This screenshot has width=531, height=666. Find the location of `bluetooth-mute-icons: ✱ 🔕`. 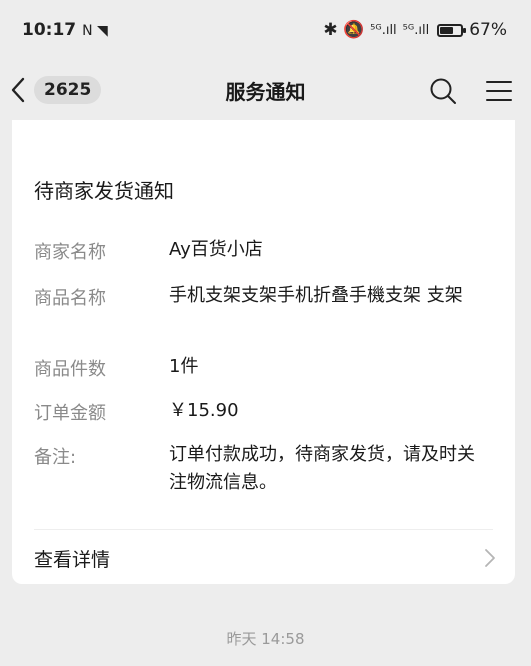

bluetooth-mute-icons: ✱ 🔕 is located at coordinates (344, 30).